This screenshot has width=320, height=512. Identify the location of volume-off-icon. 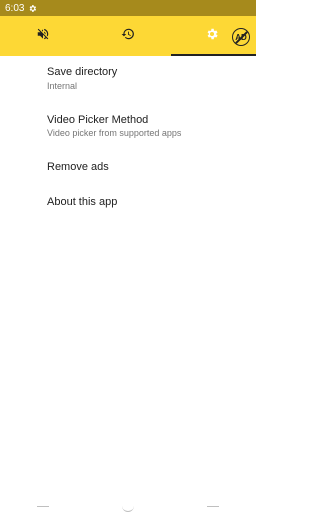
(43, 36).